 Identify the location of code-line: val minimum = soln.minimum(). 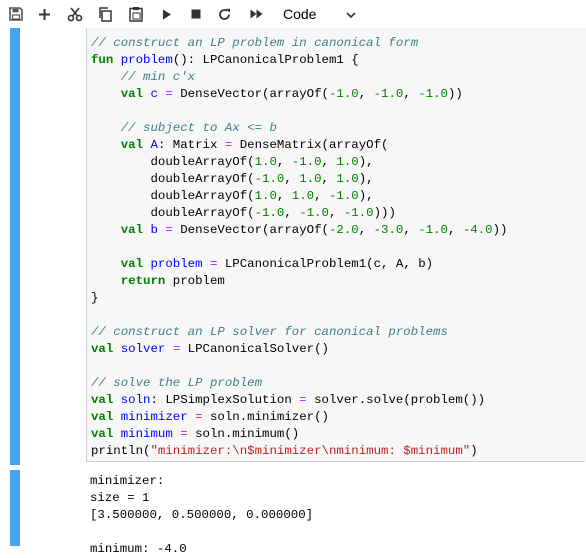
(195, 434).